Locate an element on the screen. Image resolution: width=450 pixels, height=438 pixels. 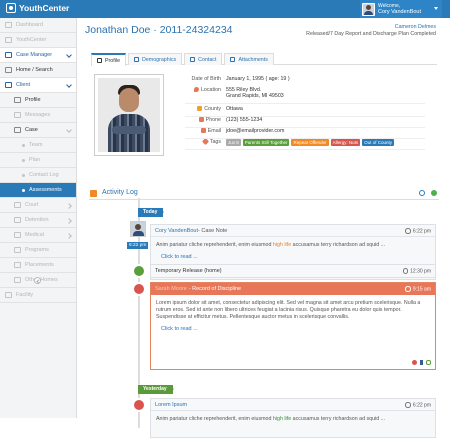
sidebar-item-case: Case is located at coordinates (38, 130).